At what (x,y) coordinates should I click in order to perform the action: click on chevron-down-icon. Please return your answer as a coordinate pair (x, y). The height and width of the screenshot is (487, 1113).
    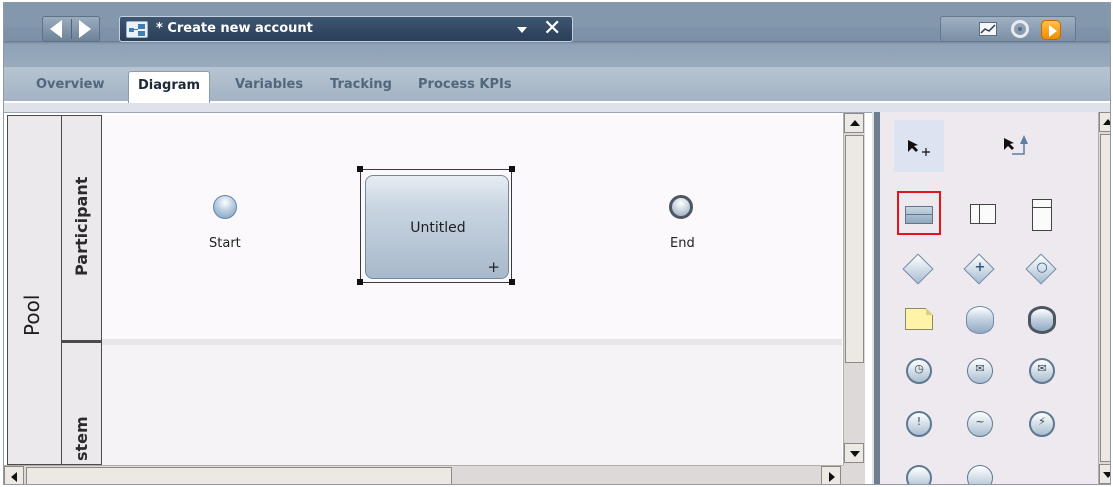
    Looking at the image, I should click on (522, 30).